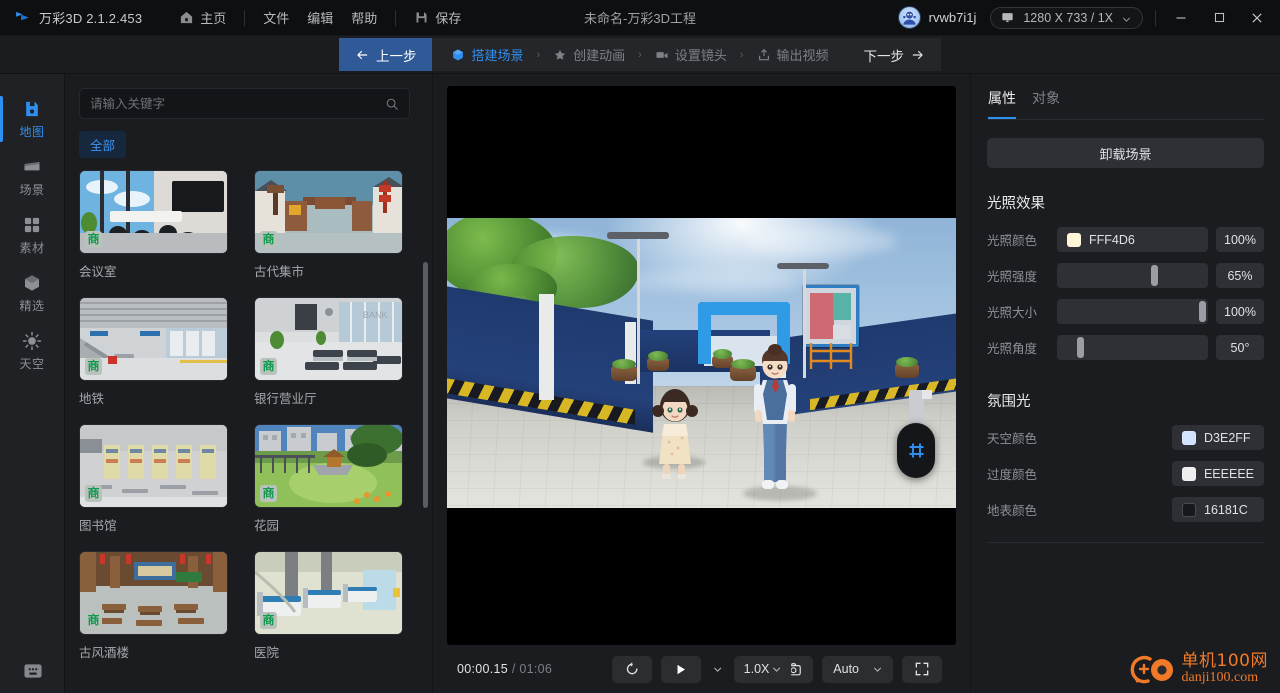 The image size is (1280, 693). Describe the element at coordinates (1112, 239) in the screenshot. I see `light-color-hex: FFF4D6` at that location.